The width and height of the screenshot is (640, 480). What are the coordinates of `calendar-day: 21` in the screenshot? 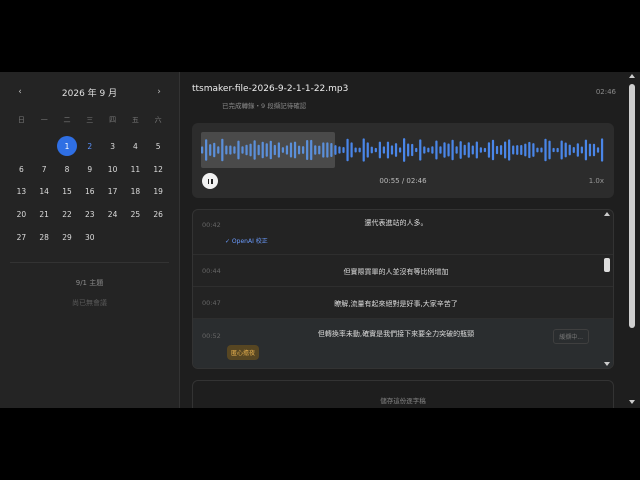 It's located at (44, 214).